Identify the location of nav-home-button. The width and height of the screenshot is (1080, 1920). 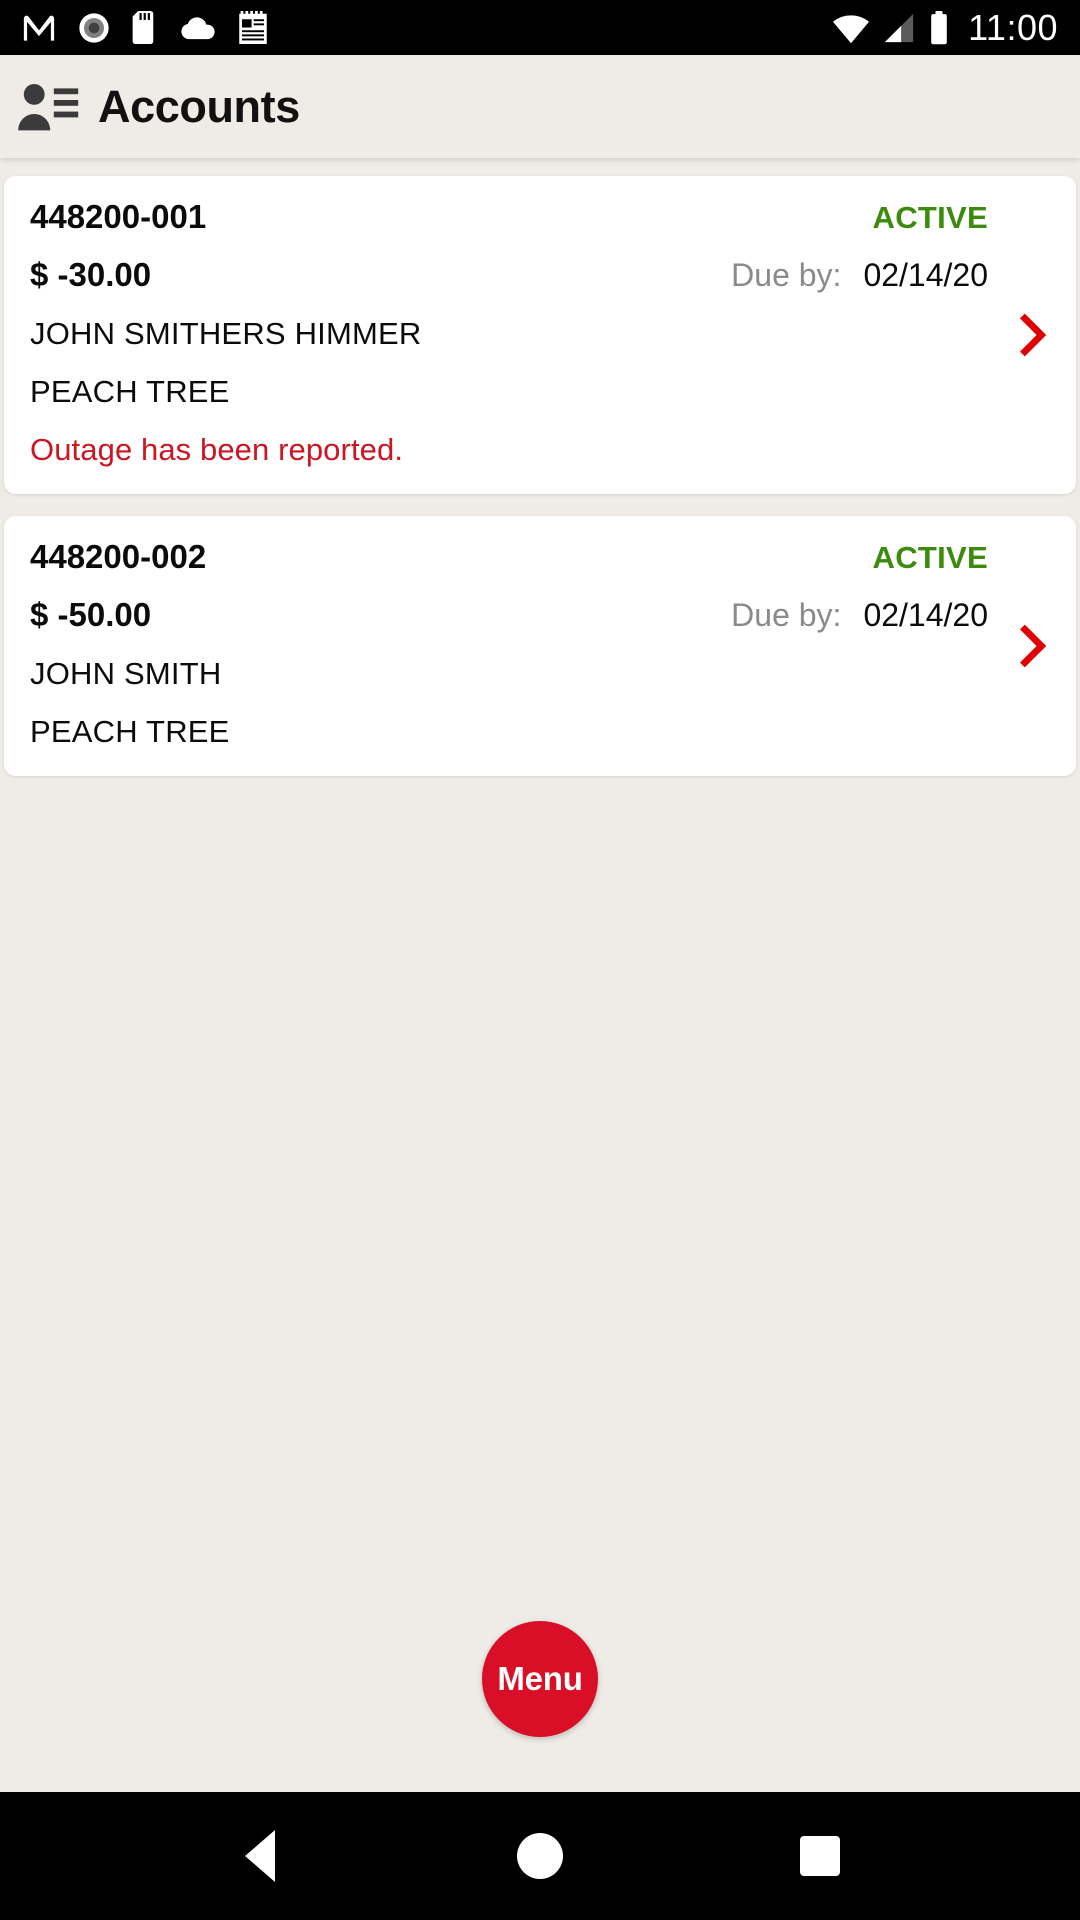
(540, 1856).